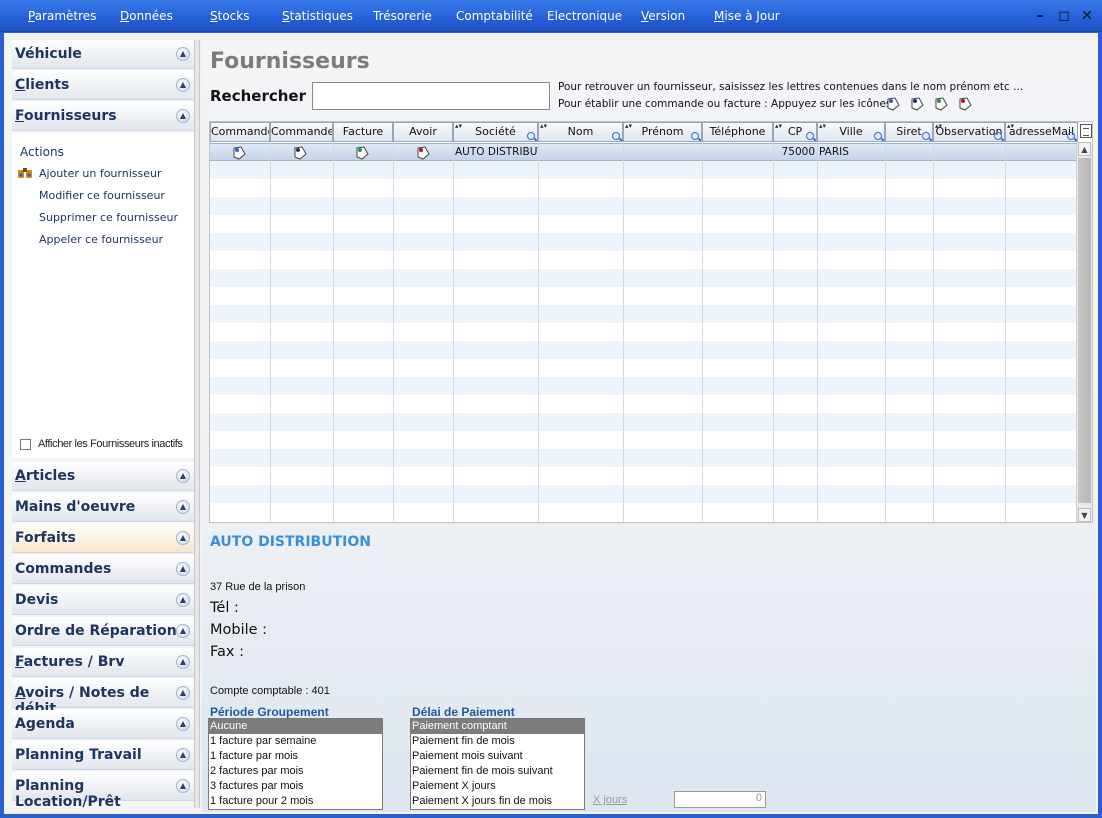 The height and width of the screenshot is (818, 1102). I want to click on panel-splitter, so click(197, 424).